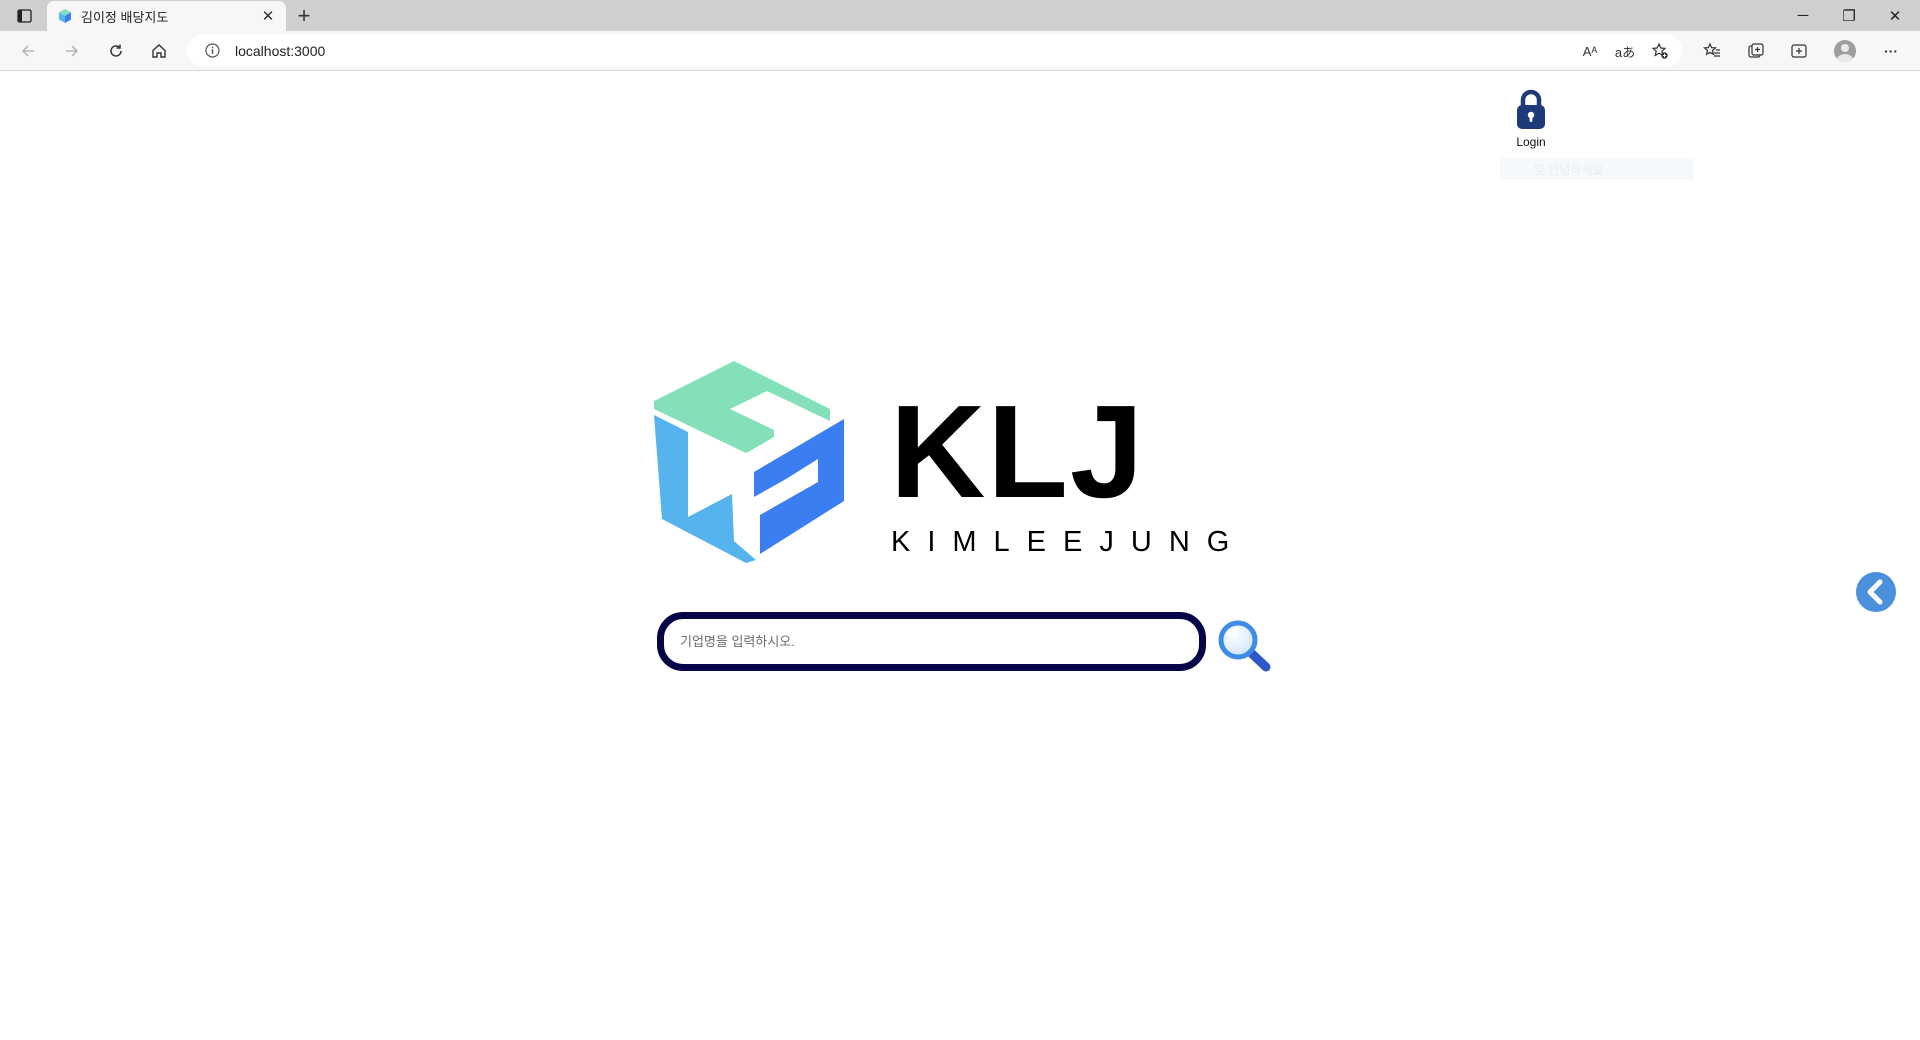  What do you see at coordinates (125, 17) in the screenshot?
I see `tab-title: 김이정 배당지도` at bounding box center [125, 17].